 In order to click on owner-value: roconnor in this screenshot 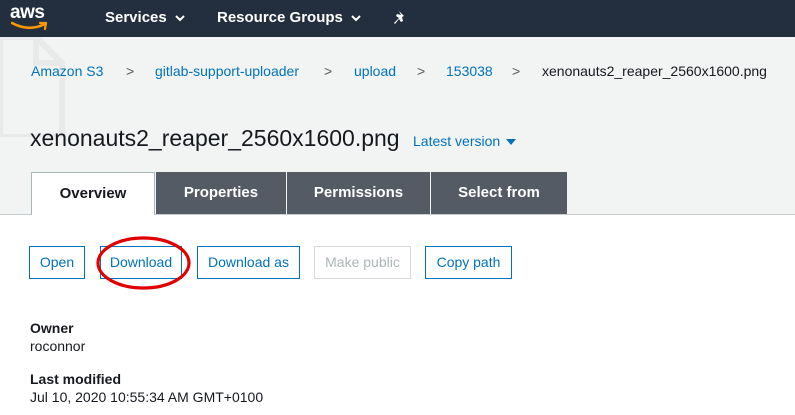, I will do `click(58, 346)`.